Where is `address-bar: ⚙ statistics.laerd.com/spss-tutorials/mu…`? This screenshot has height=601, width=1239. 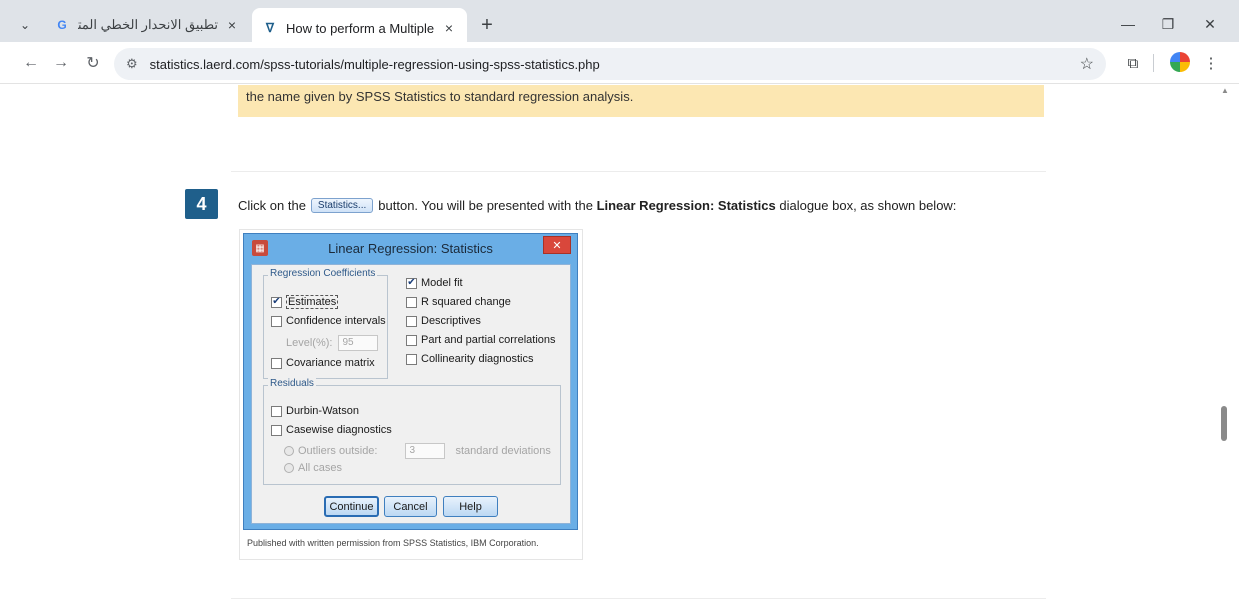
address-bar: ⚙ statistics.laerd.com/spss-tutorials/mu… is located at coordinates (610, 64).